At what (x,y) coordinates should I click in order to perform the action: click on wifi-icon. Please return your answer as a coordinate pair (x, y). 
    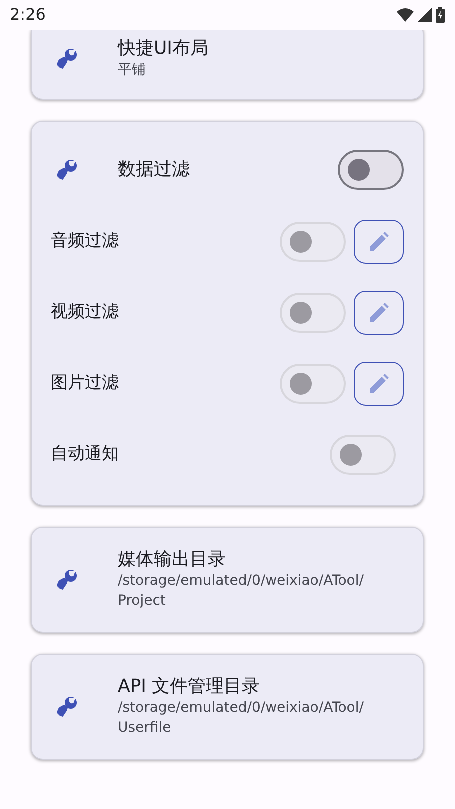
    Looking at the image, I should click on (405, 15).